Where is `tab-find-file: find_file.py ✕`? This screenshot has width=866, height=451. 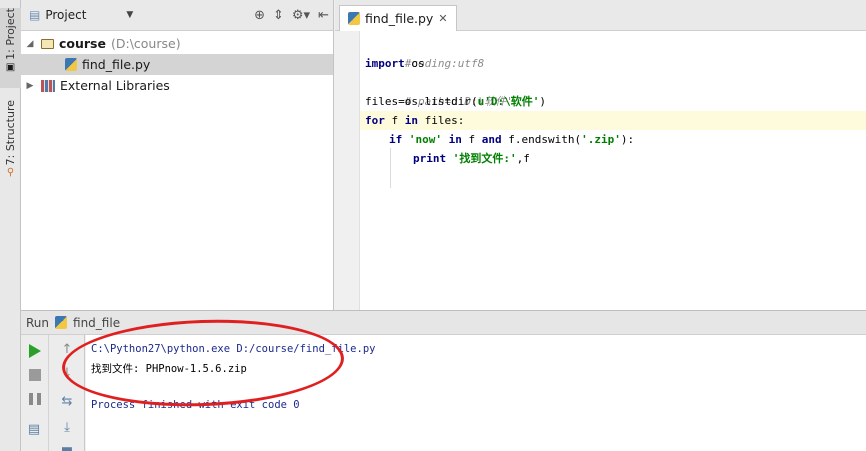
tab-find-file: find_file.py ✕ is located at coordinates (398, 18).